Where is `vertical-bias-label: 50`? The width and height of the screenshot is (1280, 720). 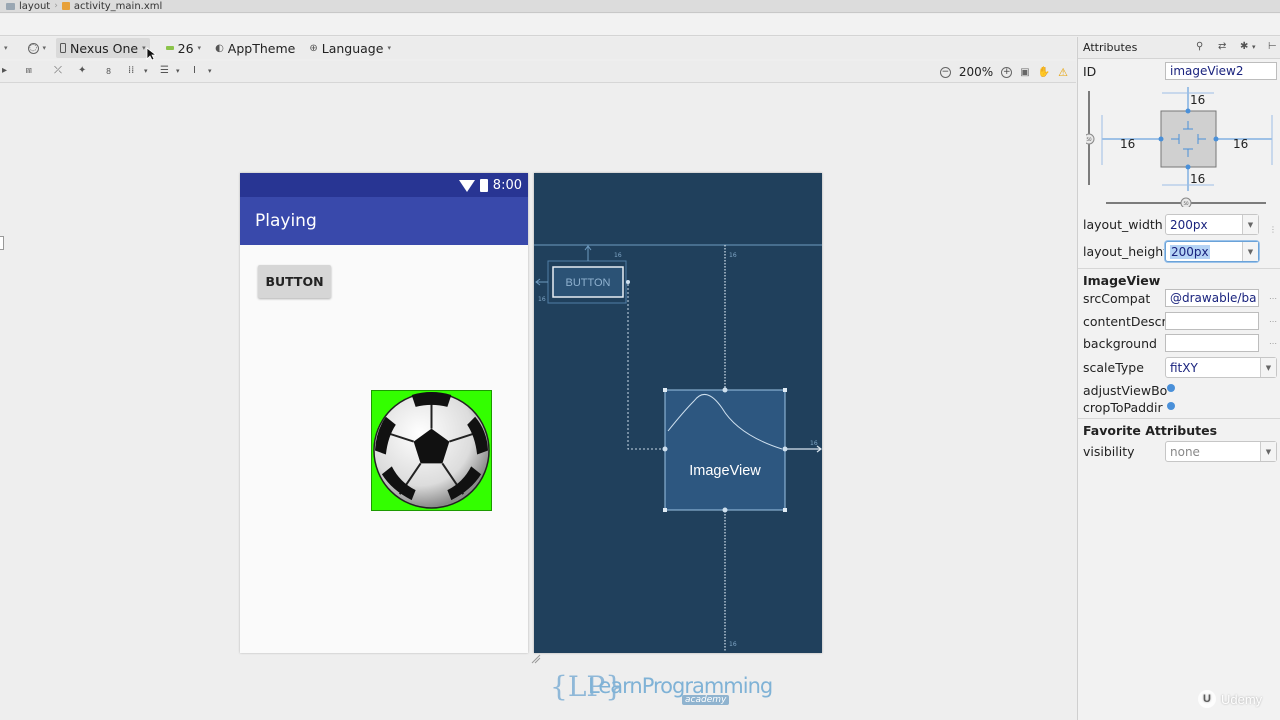
vertical-bias-label: 50 is located at coordinates (1089, 139).